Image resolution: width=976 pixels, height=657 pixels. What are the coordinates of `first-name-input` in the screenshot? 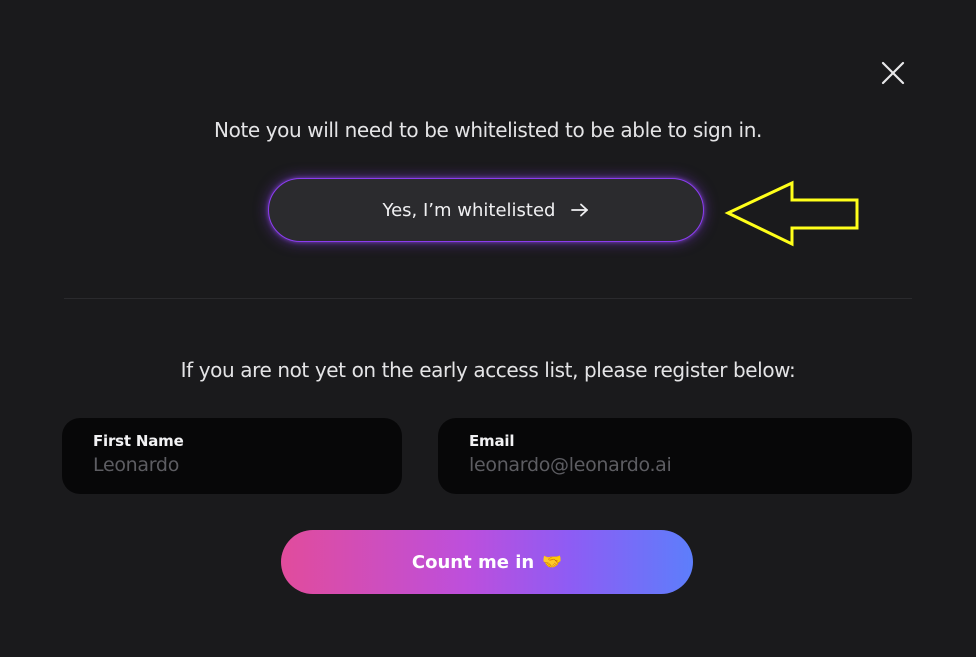 It's located at (232, 465).